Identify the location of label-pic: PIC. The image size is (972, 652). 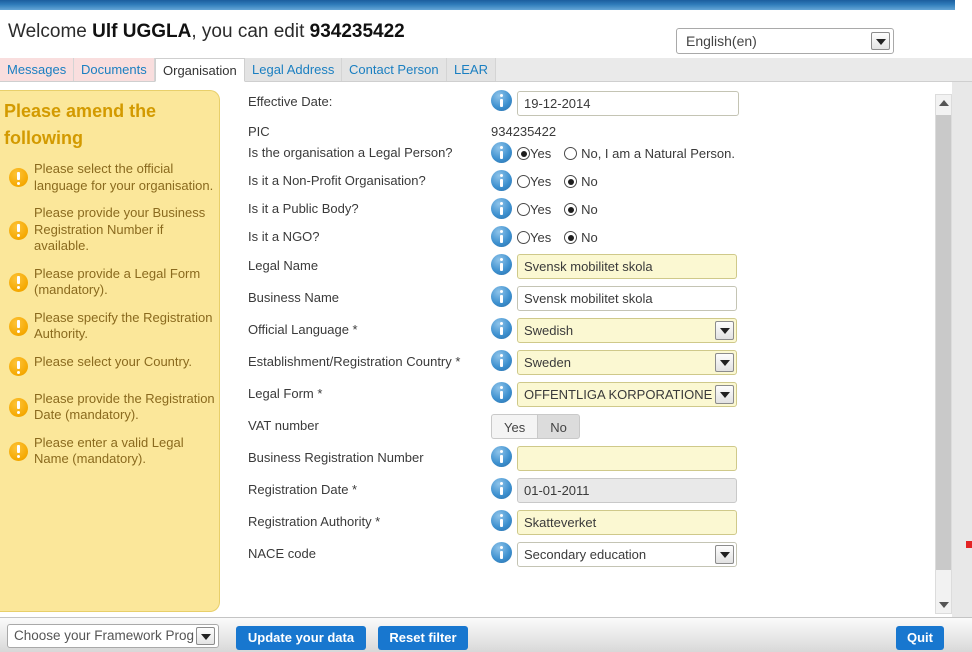
(259, 131).